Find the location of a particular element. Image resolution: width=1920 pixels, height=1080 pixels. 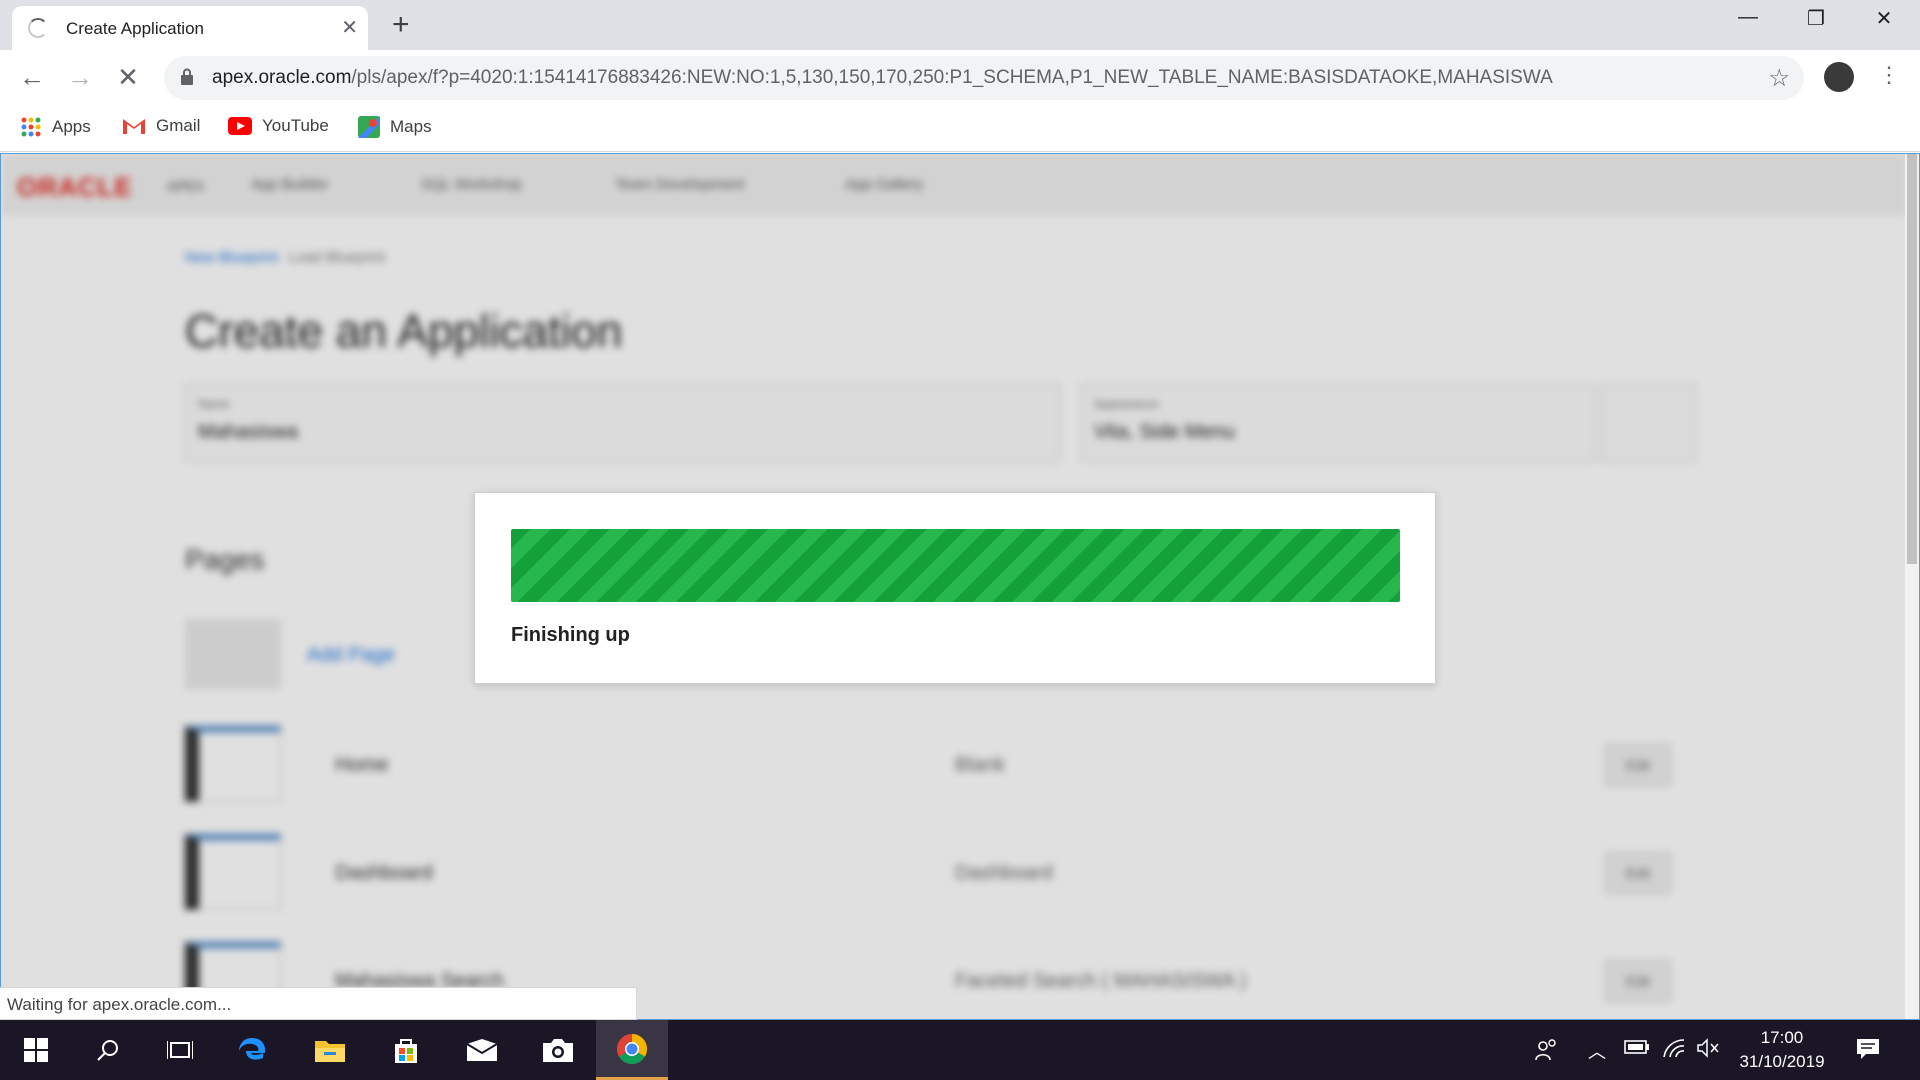

close-tab-icon: ✕ is located at coordinates (349, 27).